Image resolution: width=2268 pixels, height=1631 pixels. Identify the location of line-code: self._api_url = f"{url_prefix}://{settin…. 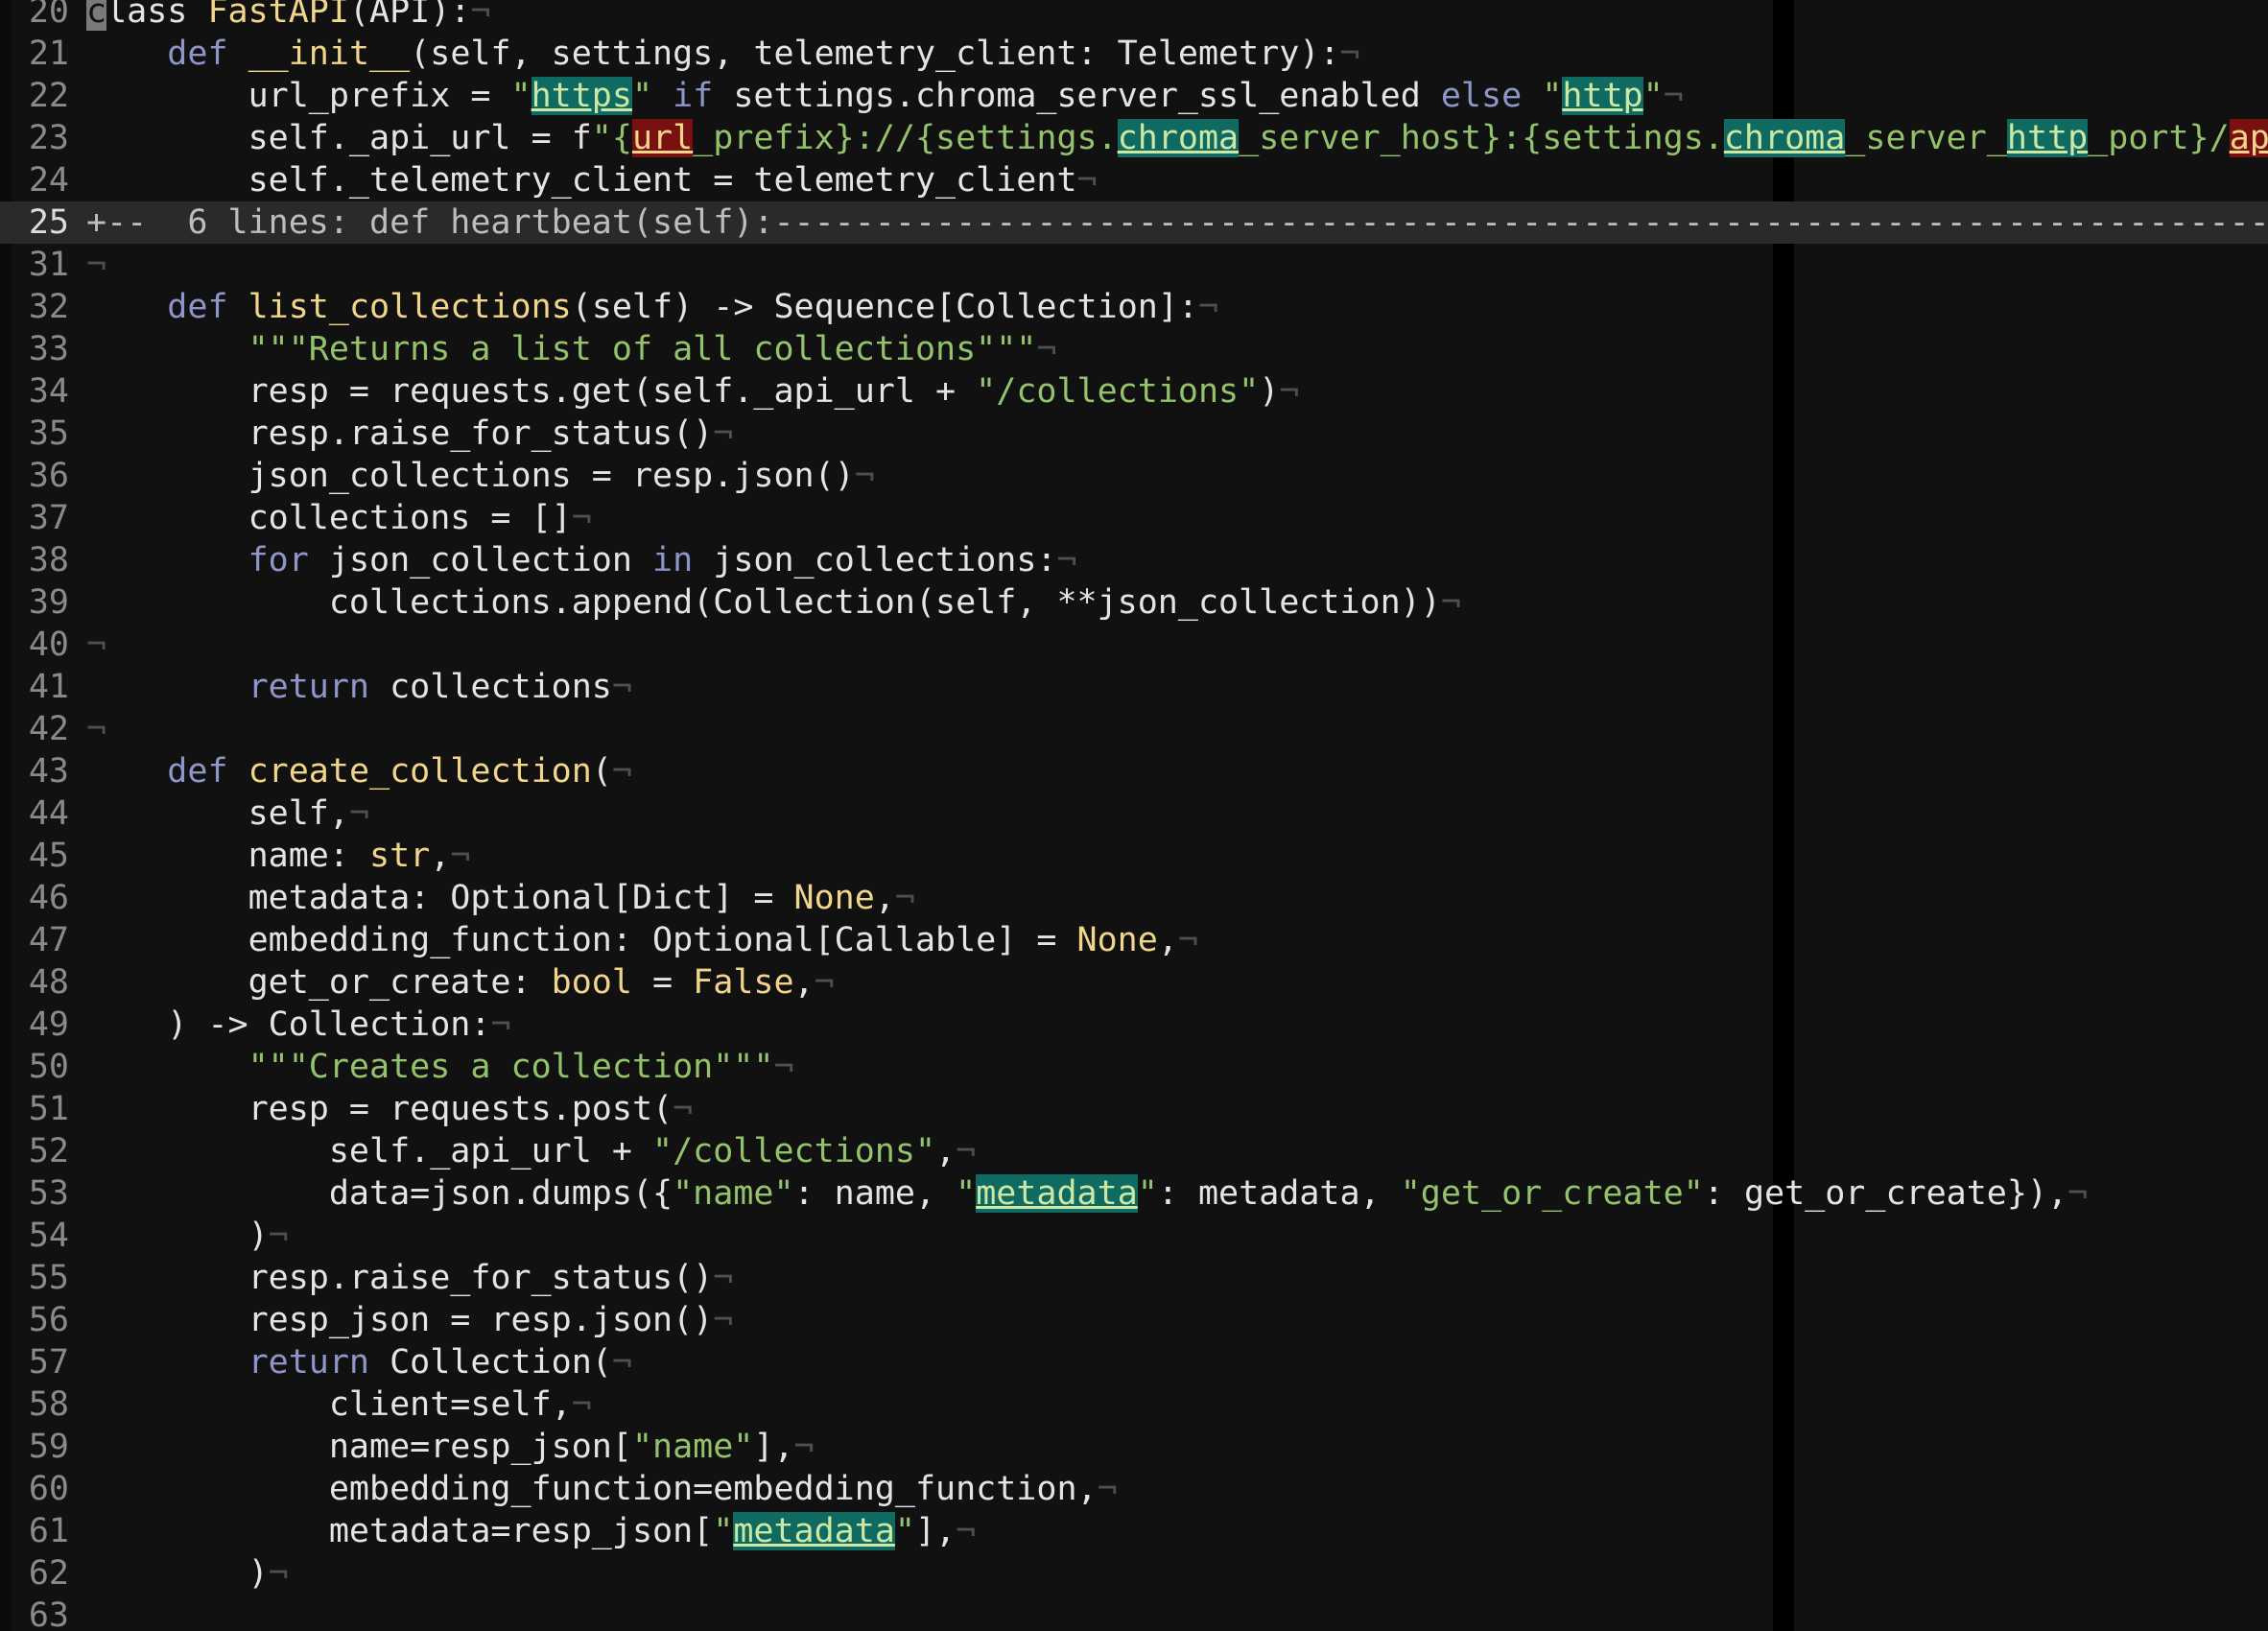
(1177, 138).